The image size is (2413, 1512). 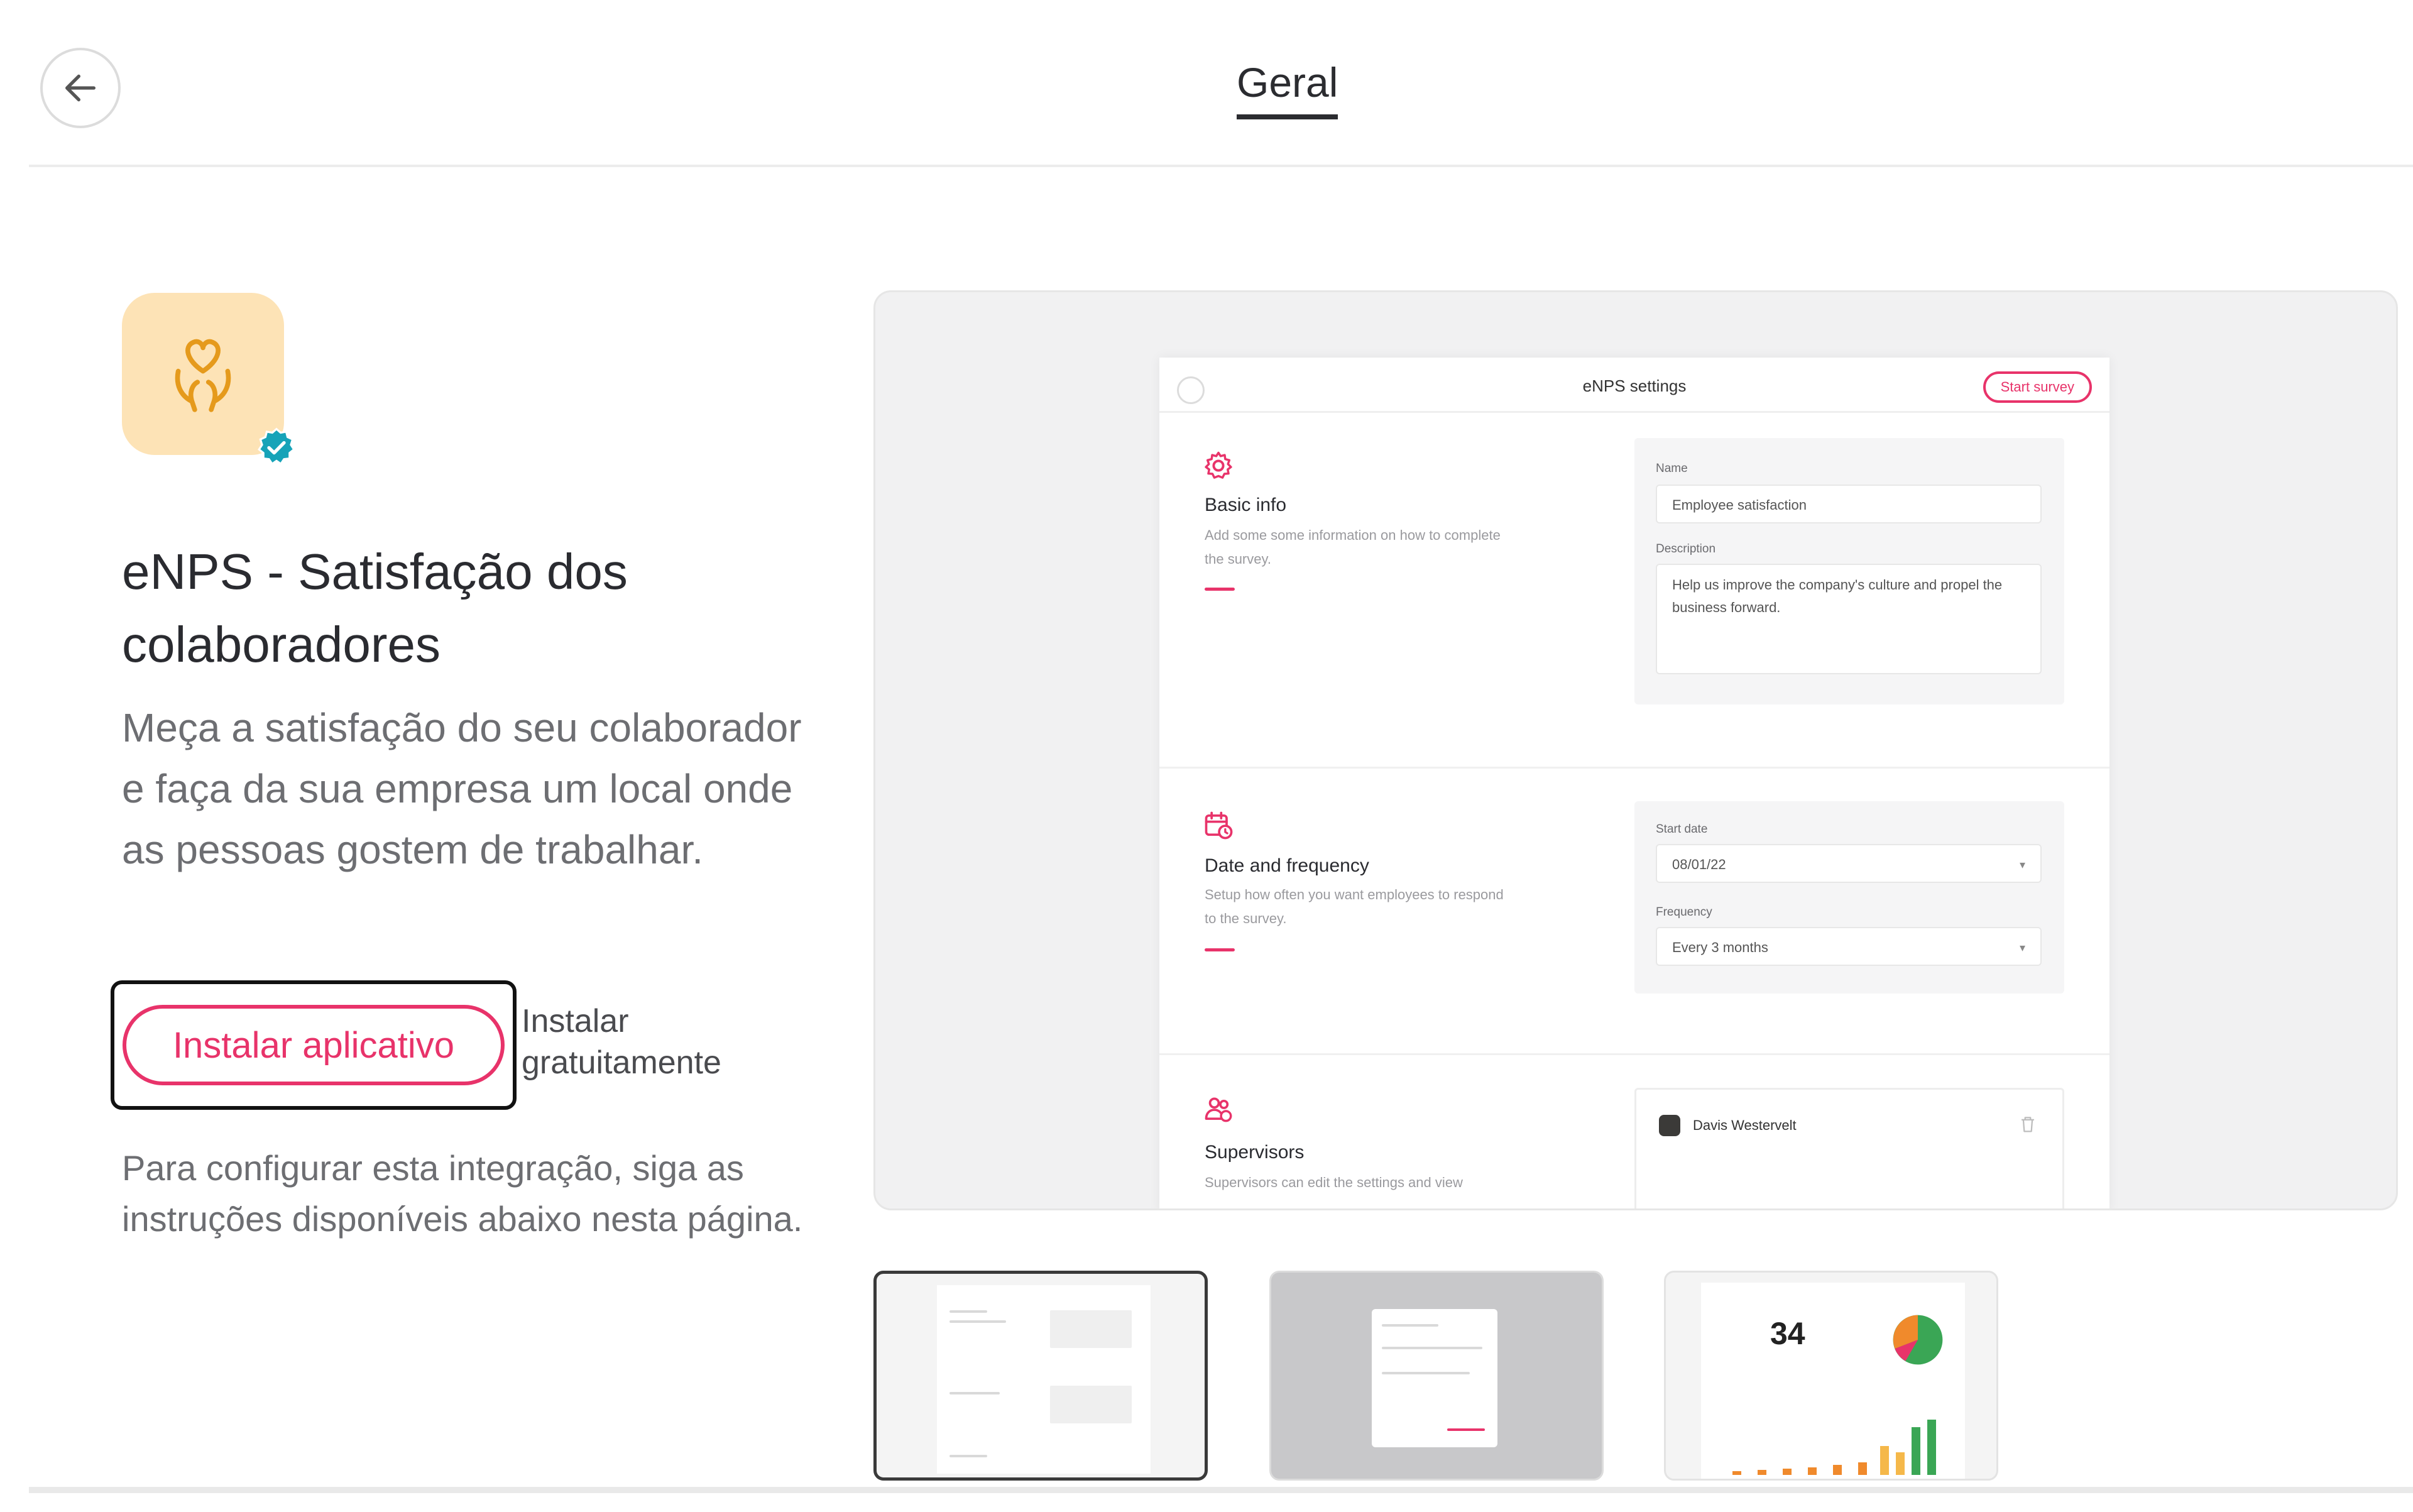 What do you see at coordinates (1255, 1152) in the screenshot?
I see `supervisors-title: Supervisors` at bounding box center [1255, 1152].